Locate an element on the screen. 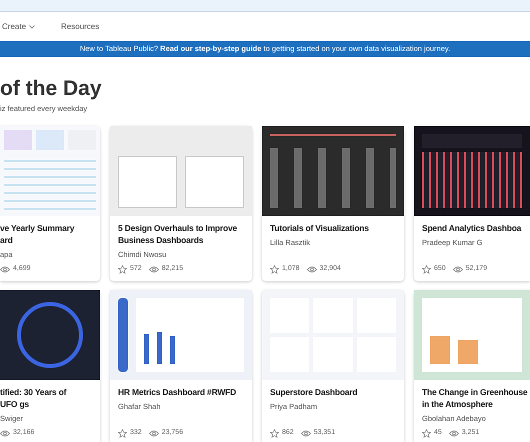  section-heading: of the Day is located at coordinates (51, 89).